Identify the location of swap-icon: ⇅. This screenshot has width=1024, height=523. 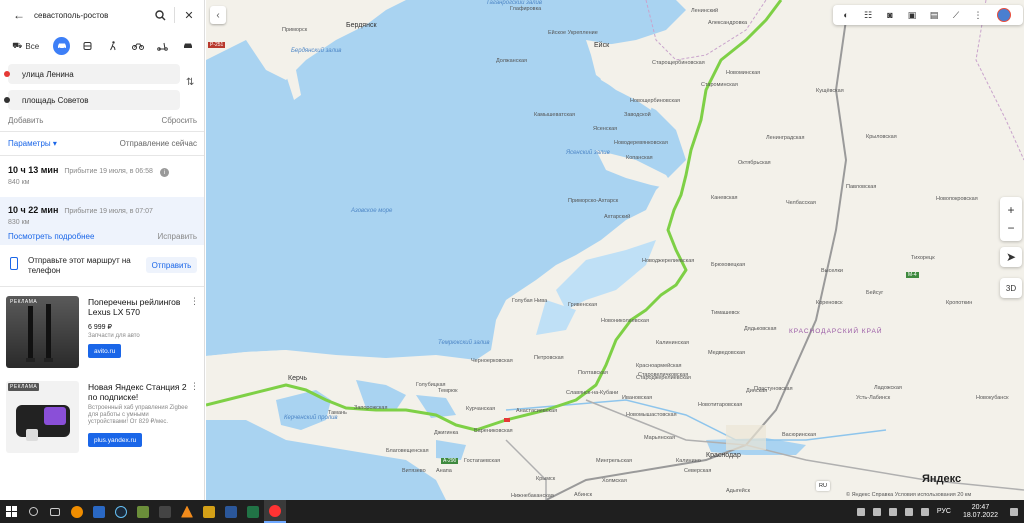
(190, 82).